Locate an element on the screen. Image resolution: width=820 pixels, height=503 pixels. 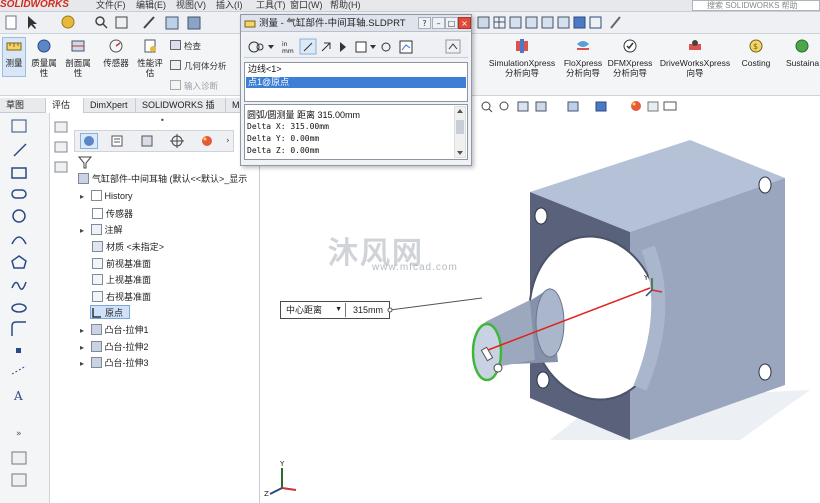
collapse-icon is located at coordinates (61, 167).